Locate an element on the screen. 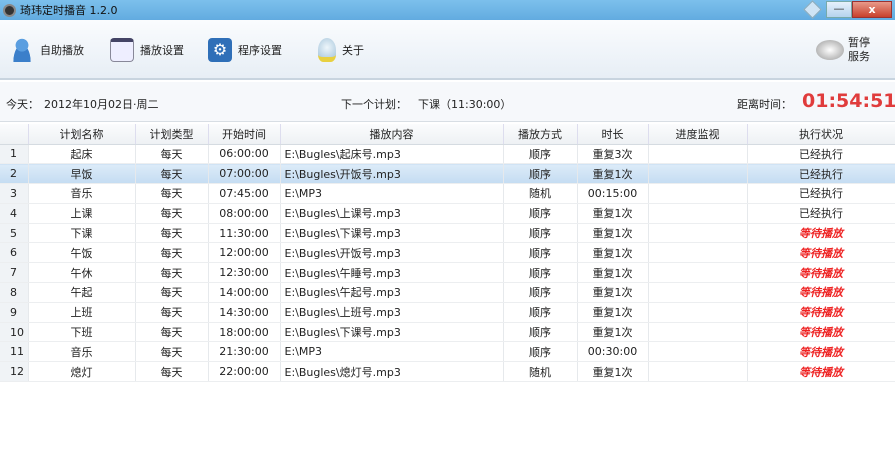 Image resolution: width=895 pixels, height=457 pixels. about-button: 关于 is located at coordinates (341, 50).